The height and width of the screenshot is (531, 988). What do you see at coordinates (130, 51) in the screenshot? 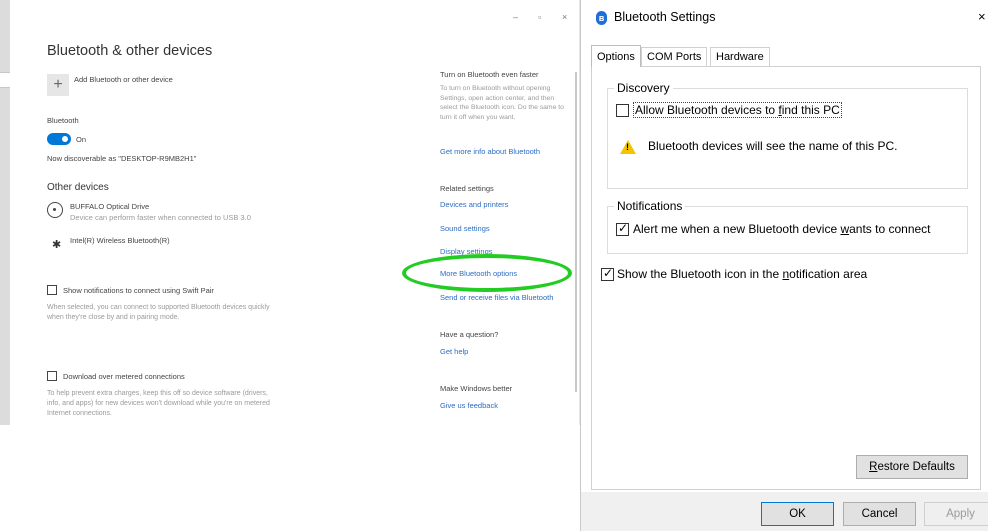
I see `page-title: Bluetooth & other devices` at bounding box center [130, 51].